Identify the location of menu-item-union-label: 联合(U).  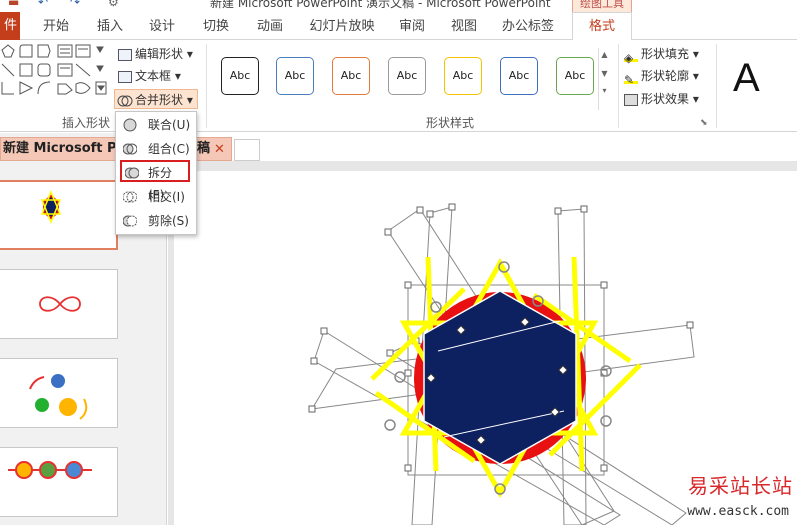
(169, 125).